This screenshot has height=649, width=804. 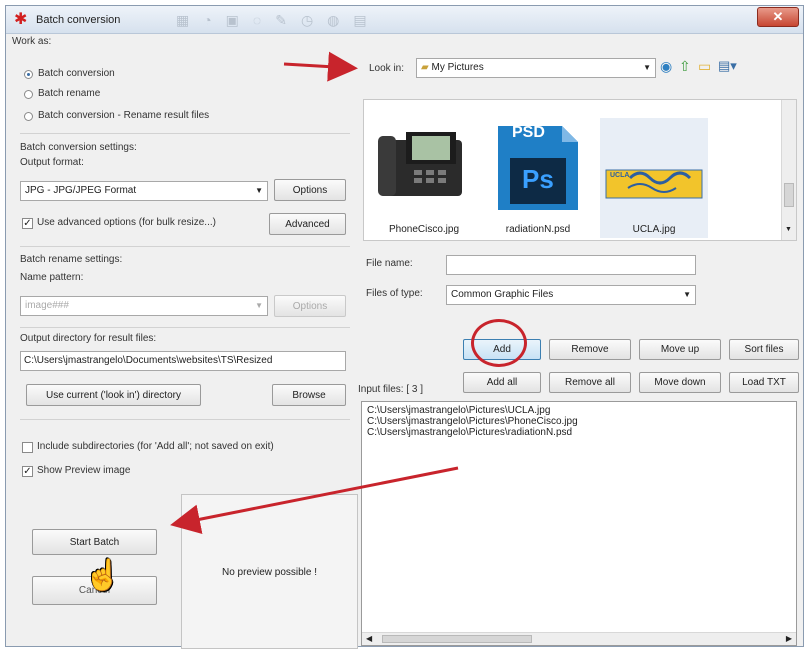 What do you see at coordinates (788, 170) in the screenshot?
I see `file-browser-scrollbar: ▼` at bounding box center [788, 170].